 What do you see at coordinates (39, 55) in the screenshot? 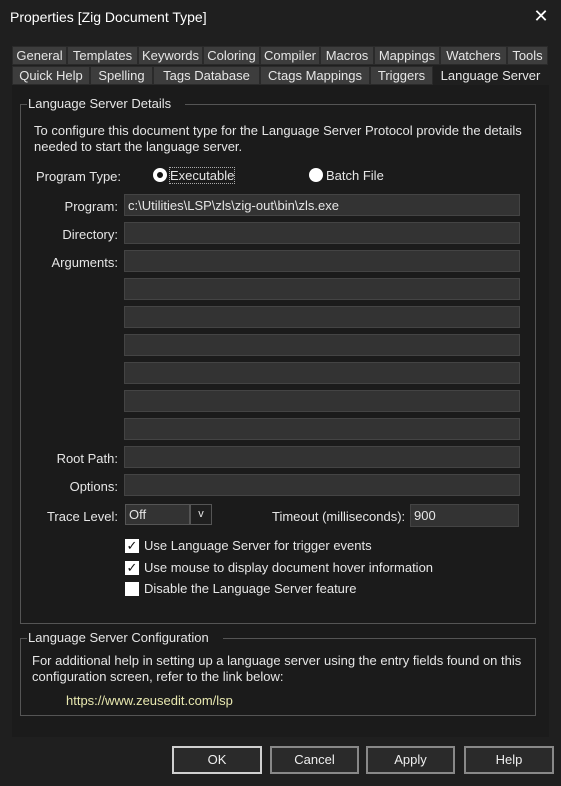
I see `tab-general: General` at bounding box center [39, 55].